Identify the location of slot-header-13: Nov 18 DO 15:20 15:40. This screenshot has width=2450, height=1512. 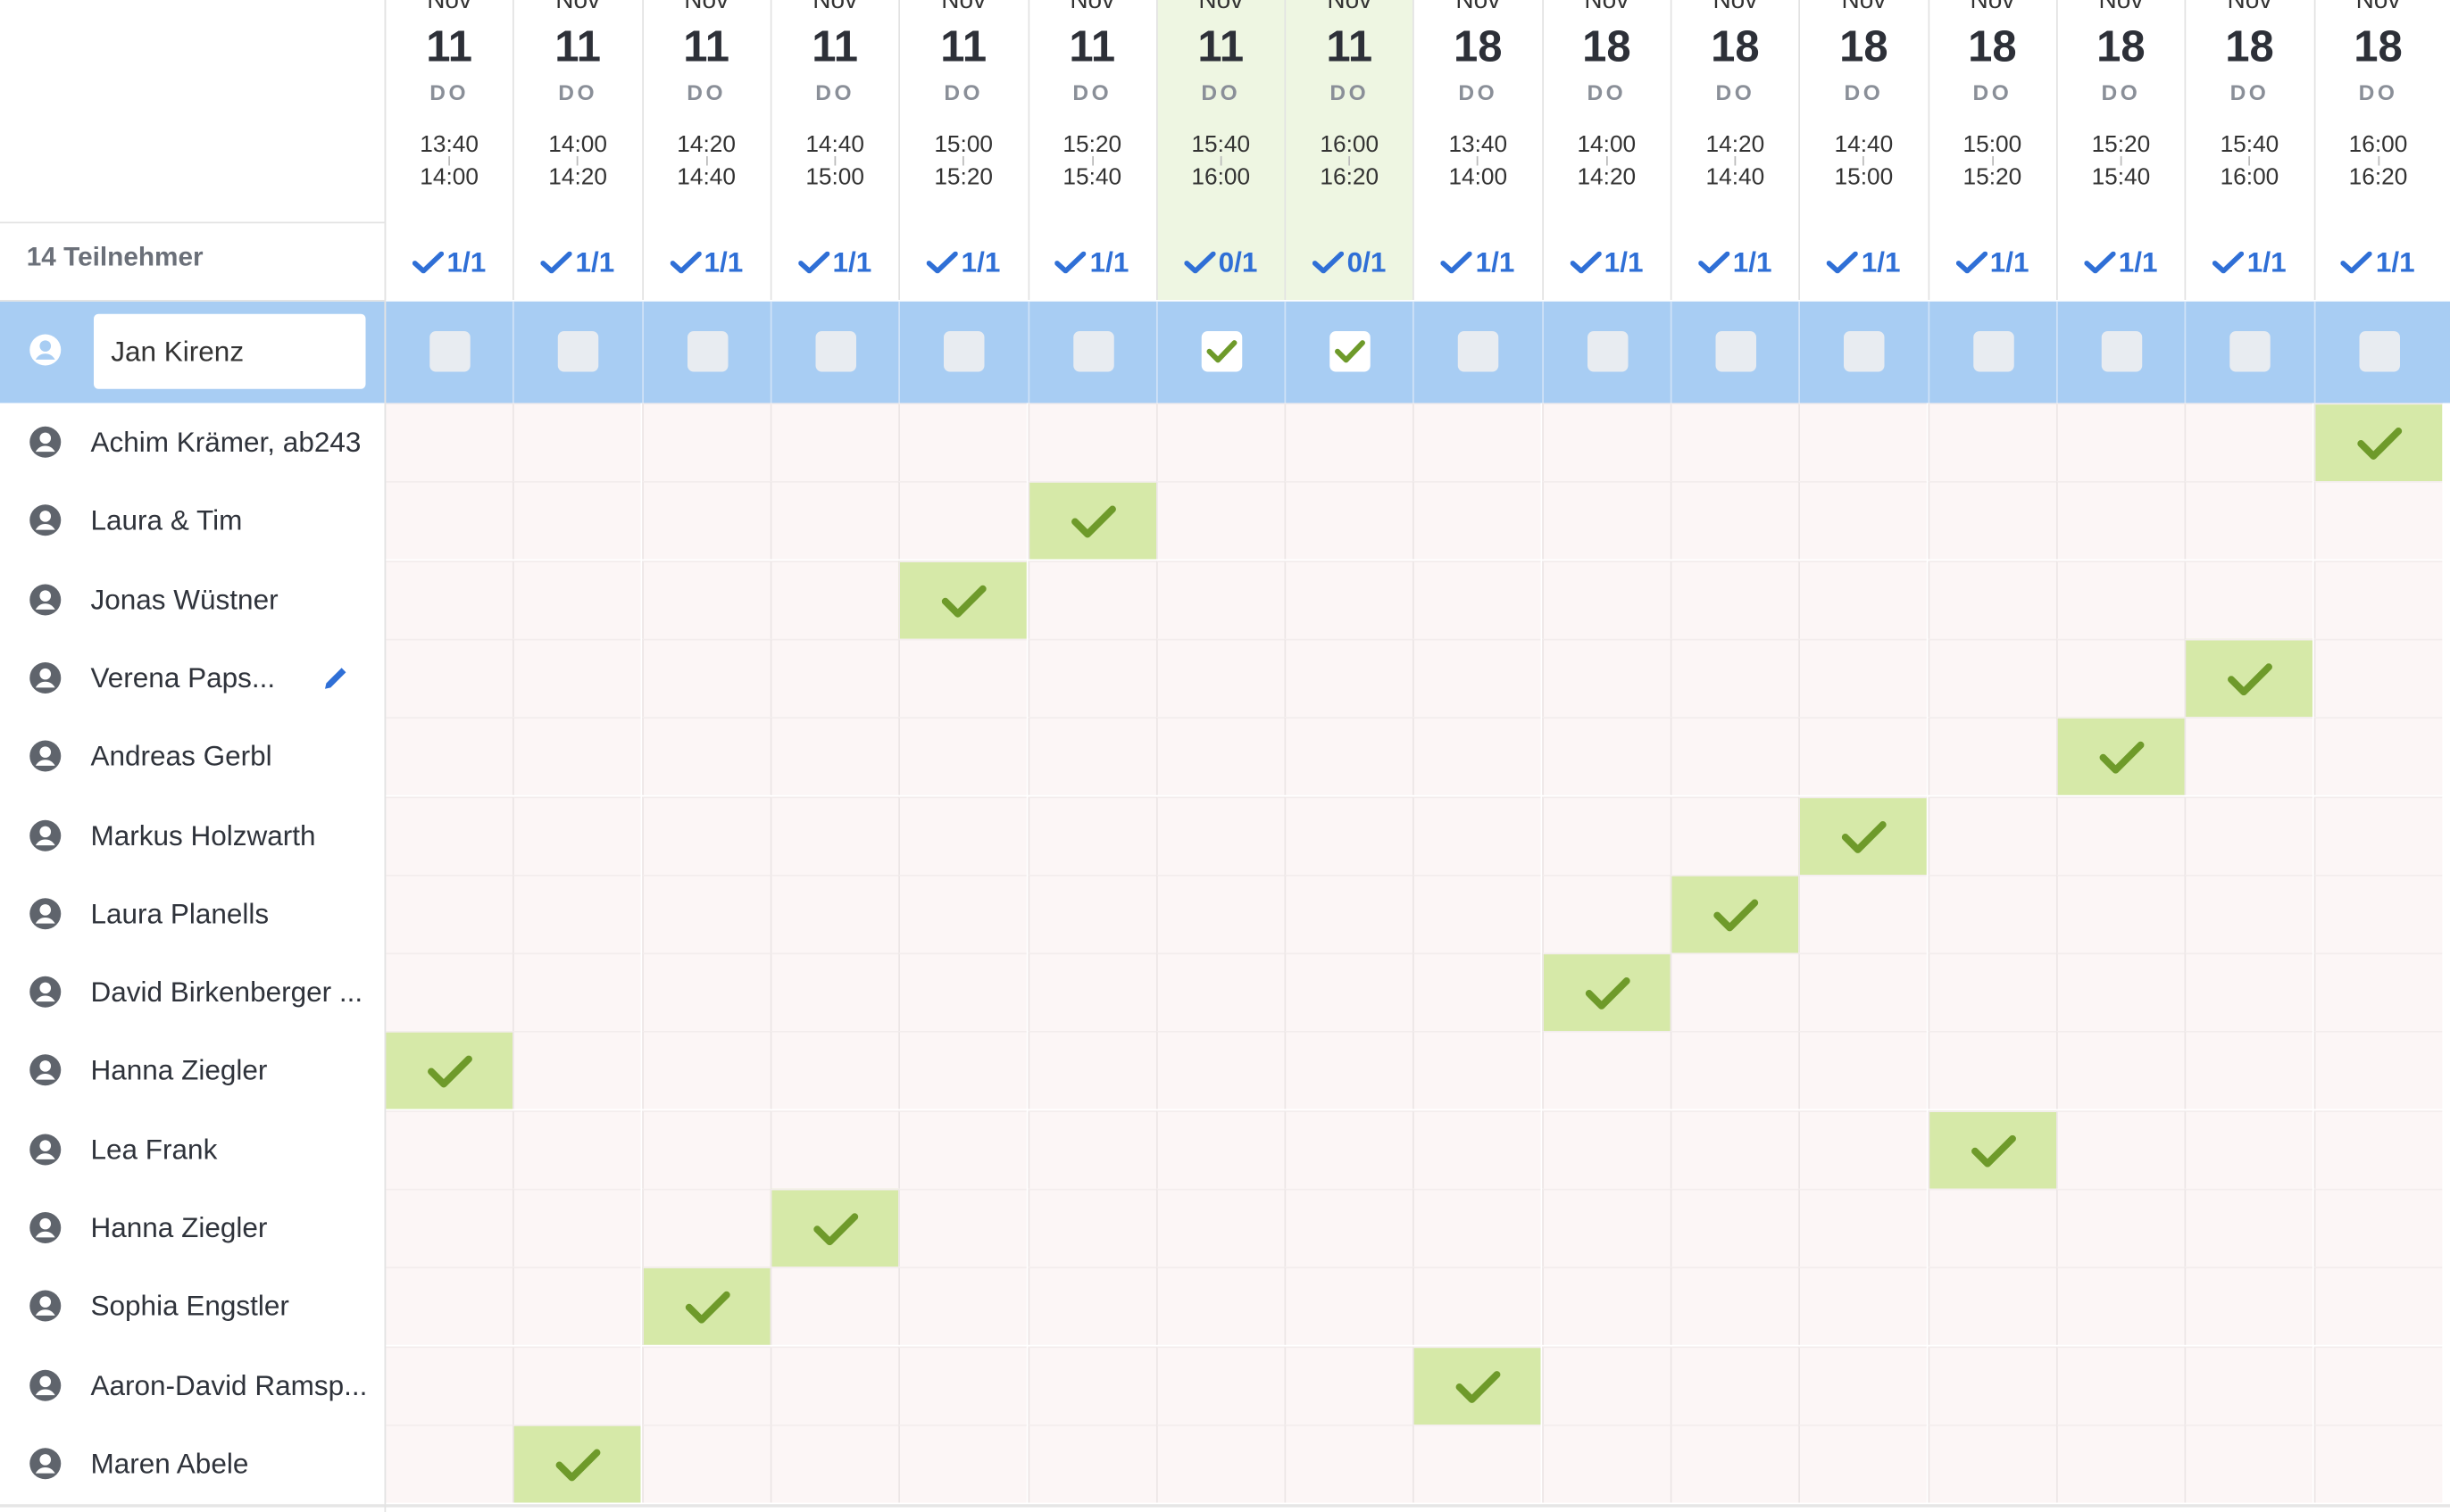
(2120, 111).